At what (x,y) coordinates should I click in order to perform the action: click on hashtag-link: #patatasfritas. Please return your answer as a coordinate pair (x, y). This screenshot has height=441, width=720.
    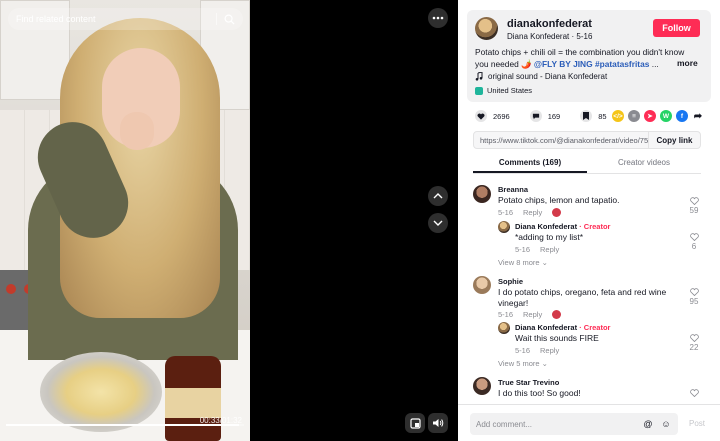
    Looking at the image, I should click on (622, 64).